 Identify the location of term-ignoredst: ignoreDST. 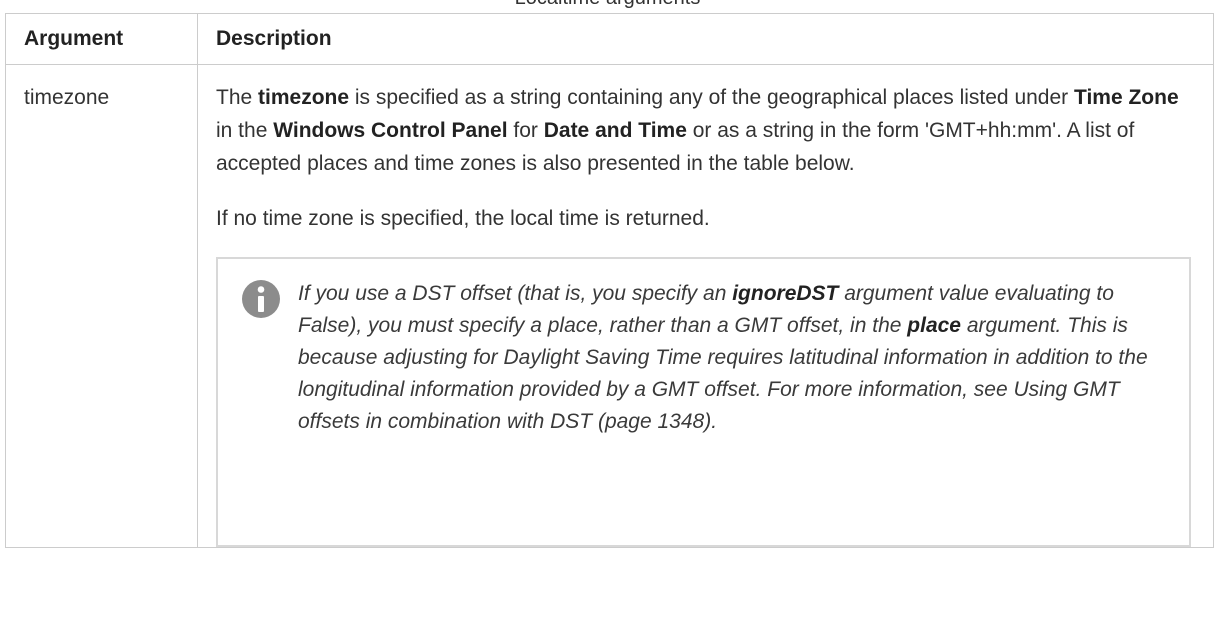
(785, 293).